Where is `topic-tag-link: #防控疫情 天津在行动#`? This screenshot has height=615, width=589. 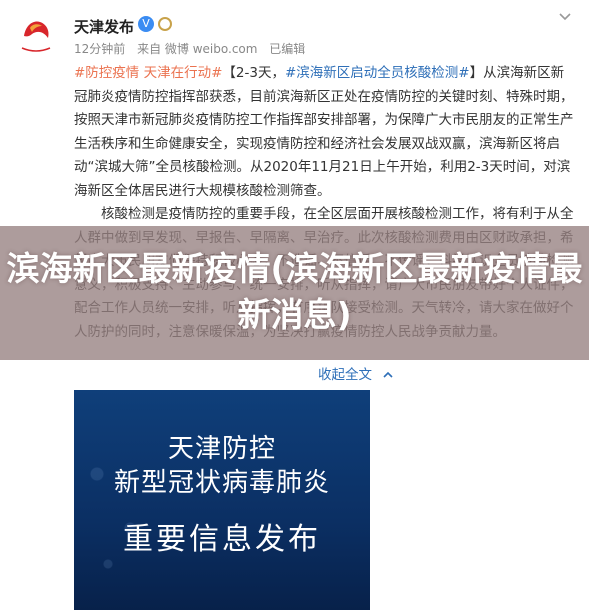
topic-tag-link: #防控疫情 天津在行动# is located at coordinates (148, 73).